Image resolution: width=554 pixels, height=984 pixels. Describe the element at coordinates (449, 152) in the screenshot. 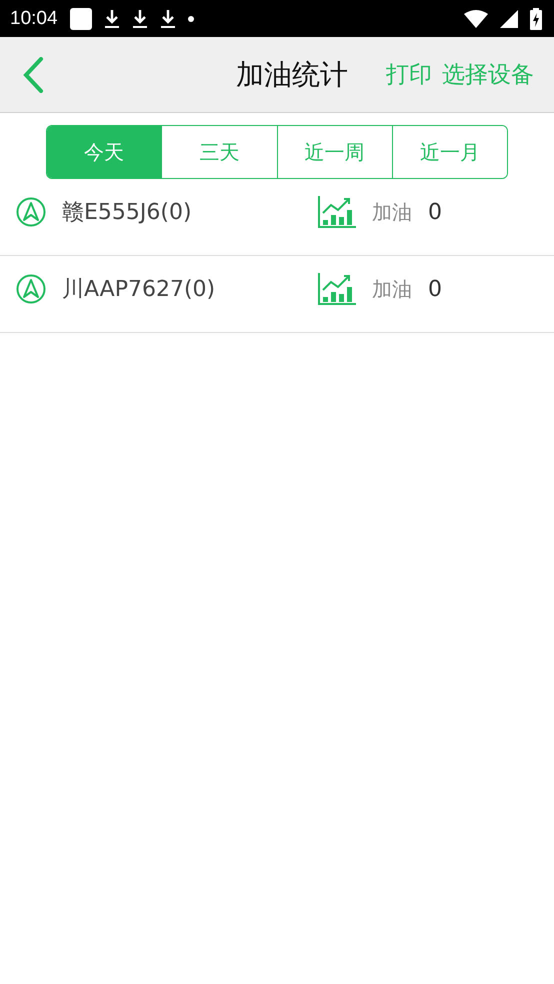

I see `period-tab: 近一月` at that location.